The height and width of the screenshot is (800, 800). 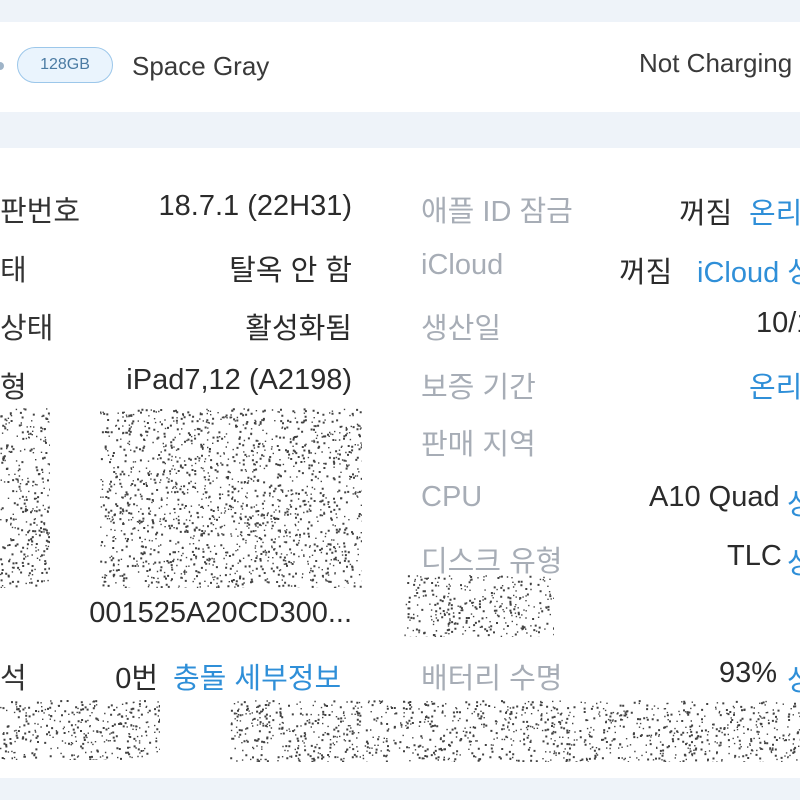 I want to click on label-firmware-version: 판번호, so click(x=40, y=212).